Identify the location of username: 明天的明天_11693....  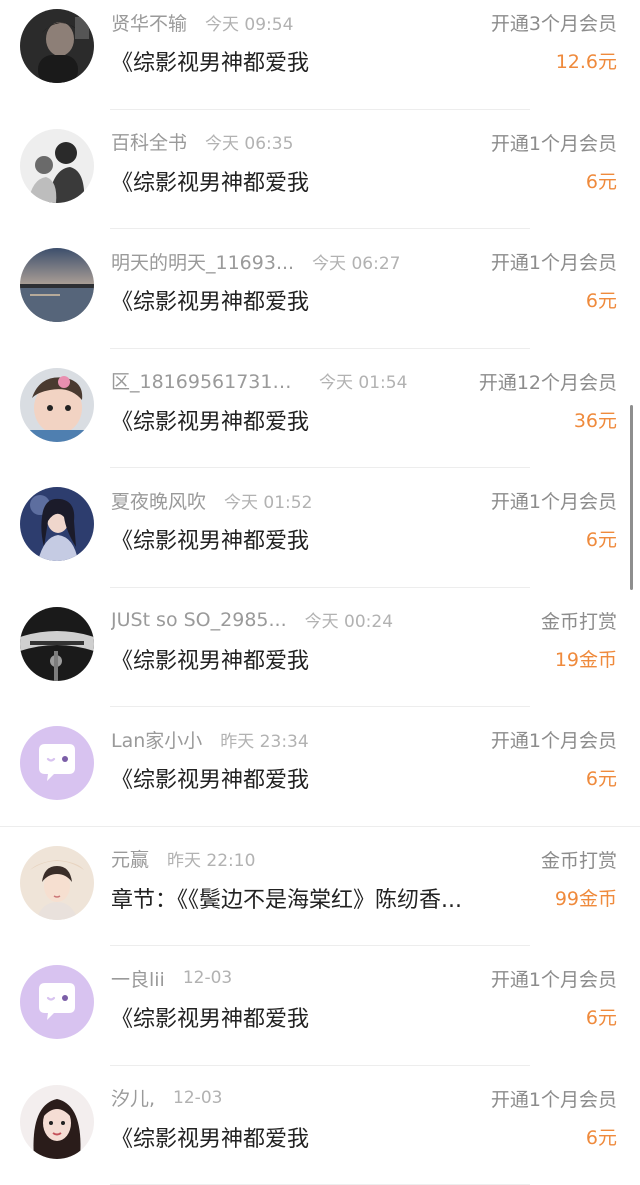
(202, 261).